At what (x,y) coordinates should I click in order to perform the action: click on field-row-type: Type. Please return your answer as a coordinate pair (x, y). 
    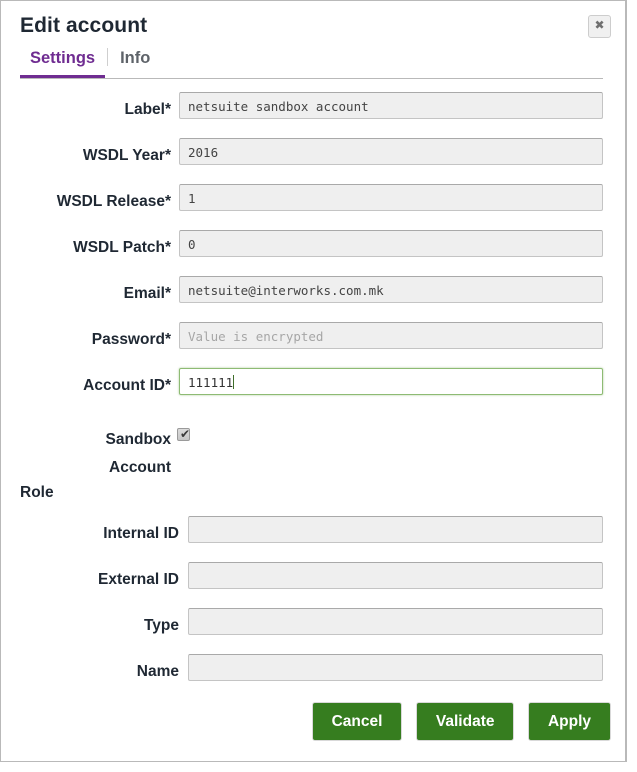
    Looking at the image, I should click on (313, 629).